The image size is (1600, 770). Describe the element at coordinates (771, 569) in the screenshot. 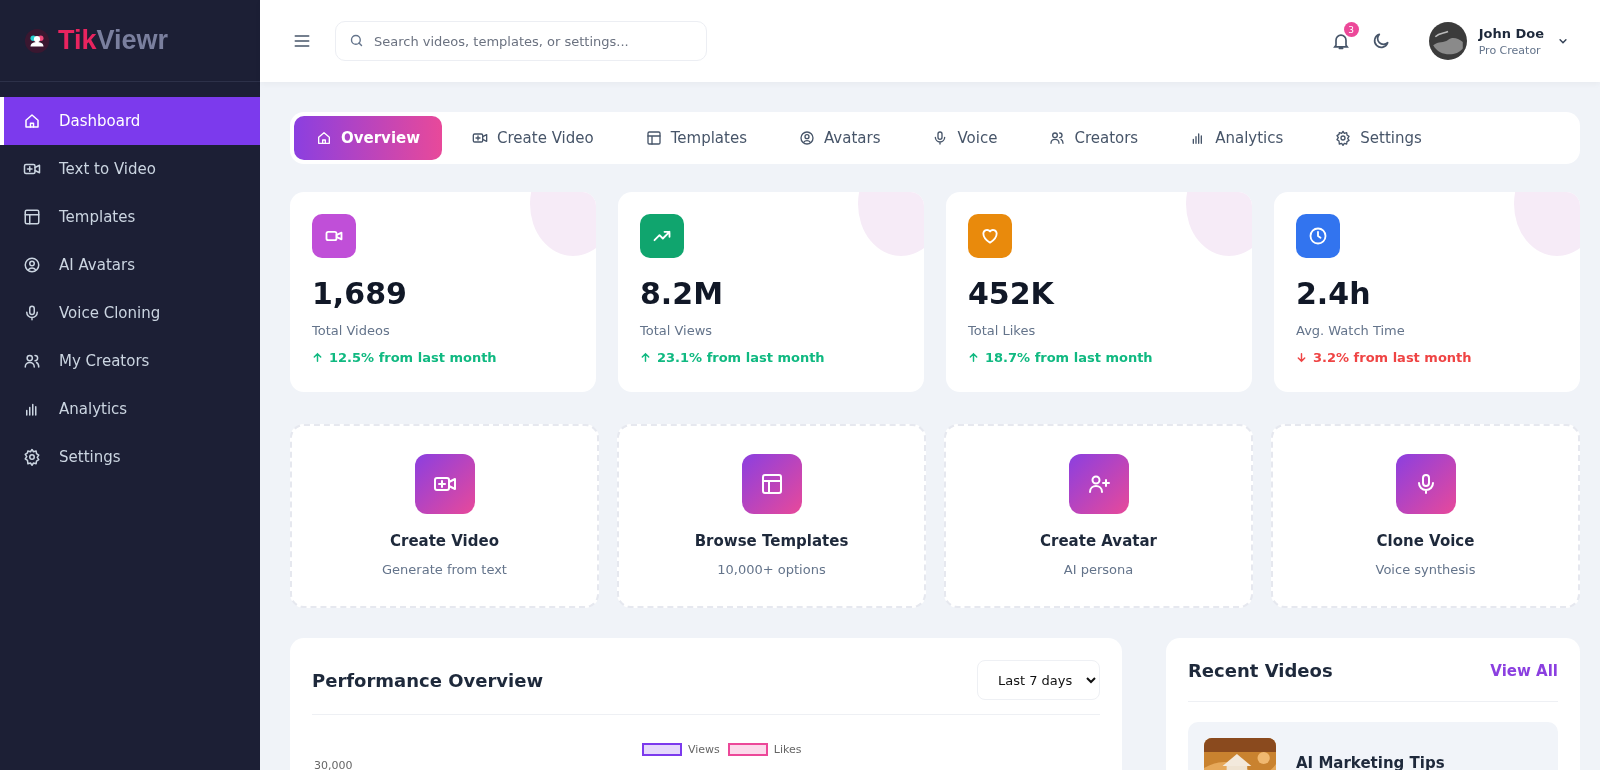

I see `action-subtitle: 10,000+ options` at that location.